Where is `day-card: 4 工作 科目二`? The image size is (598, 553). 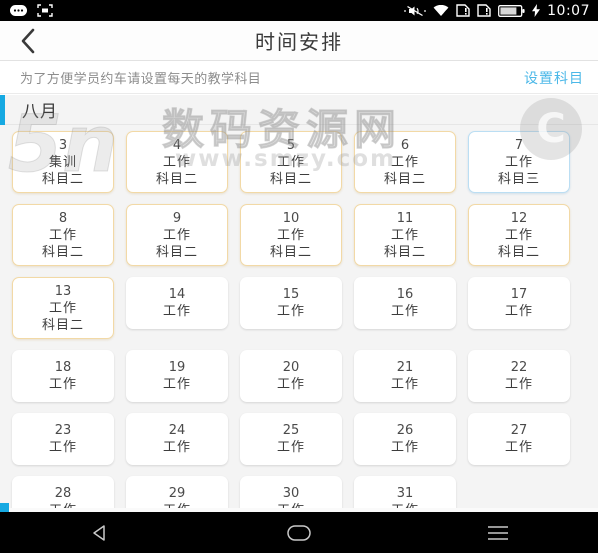
day-card: 4 工作 科目二 is located at coordinates (177, 162).